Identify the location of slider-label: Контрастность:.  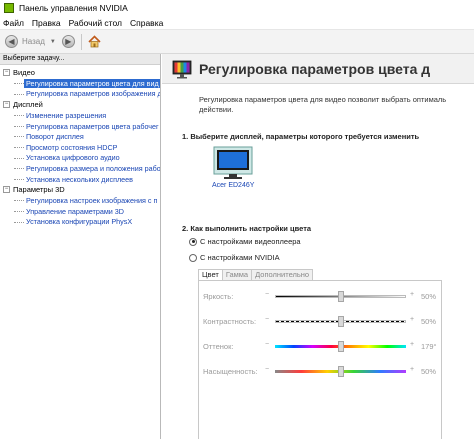
(230, 321).